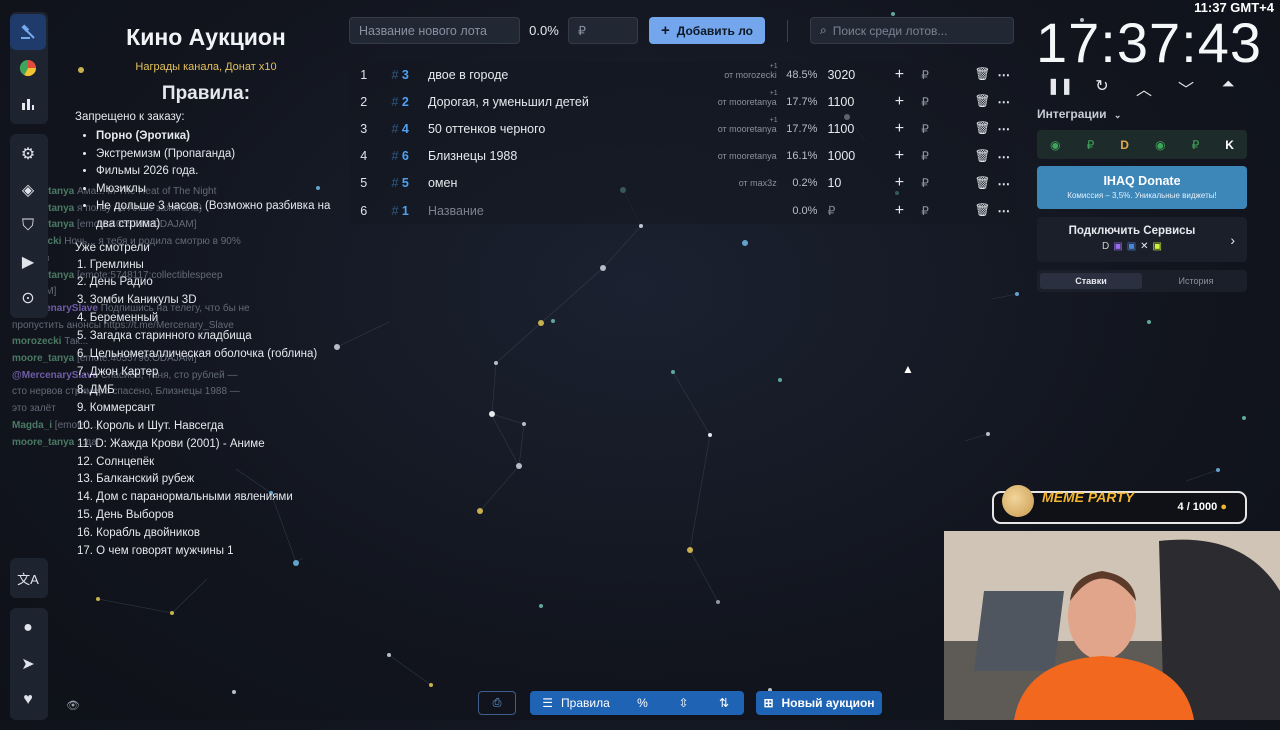 The image size is (1280, 730). What do you see at coordinates (28, 32) in the screenshot?
I see `auction-hammer-icon` at bounding box center [28, 32].